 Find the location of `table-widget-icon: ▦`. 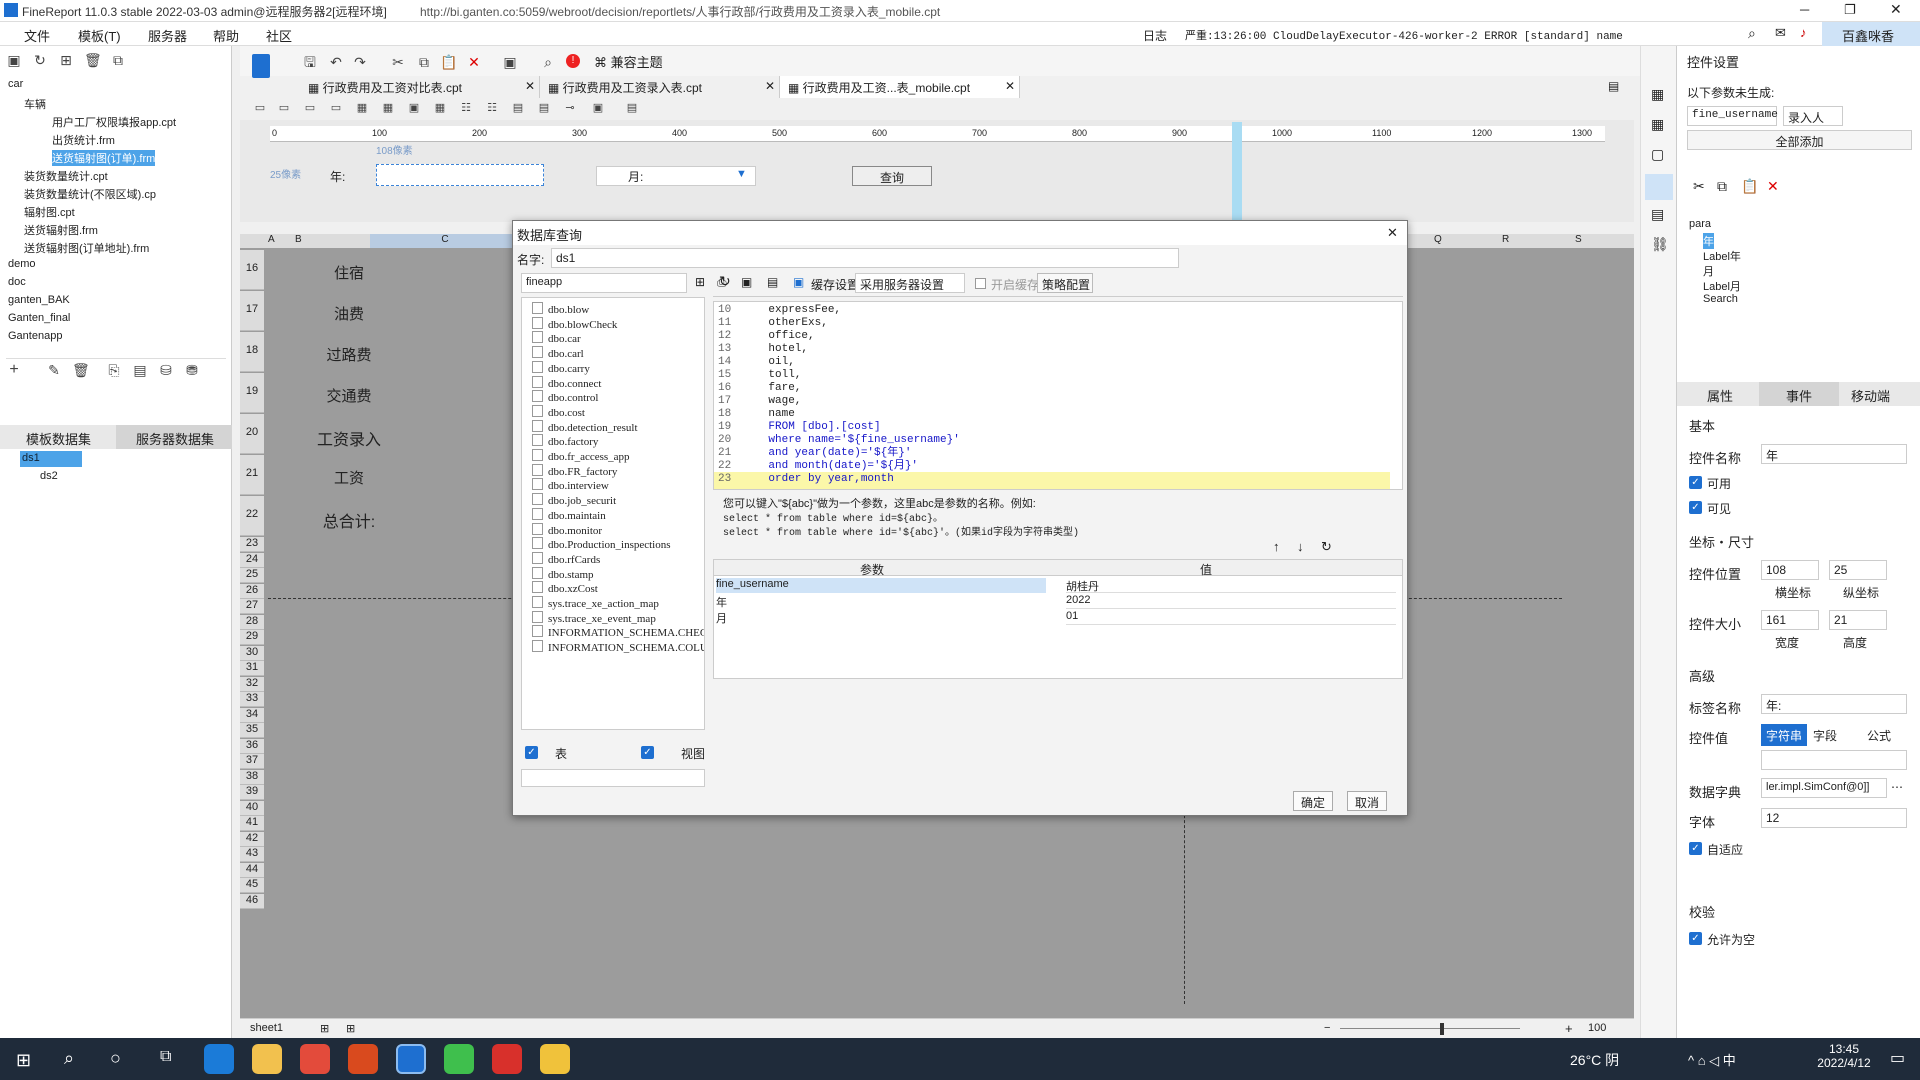

table-widget-icon: ▦ is located at coordinates (388, 108).